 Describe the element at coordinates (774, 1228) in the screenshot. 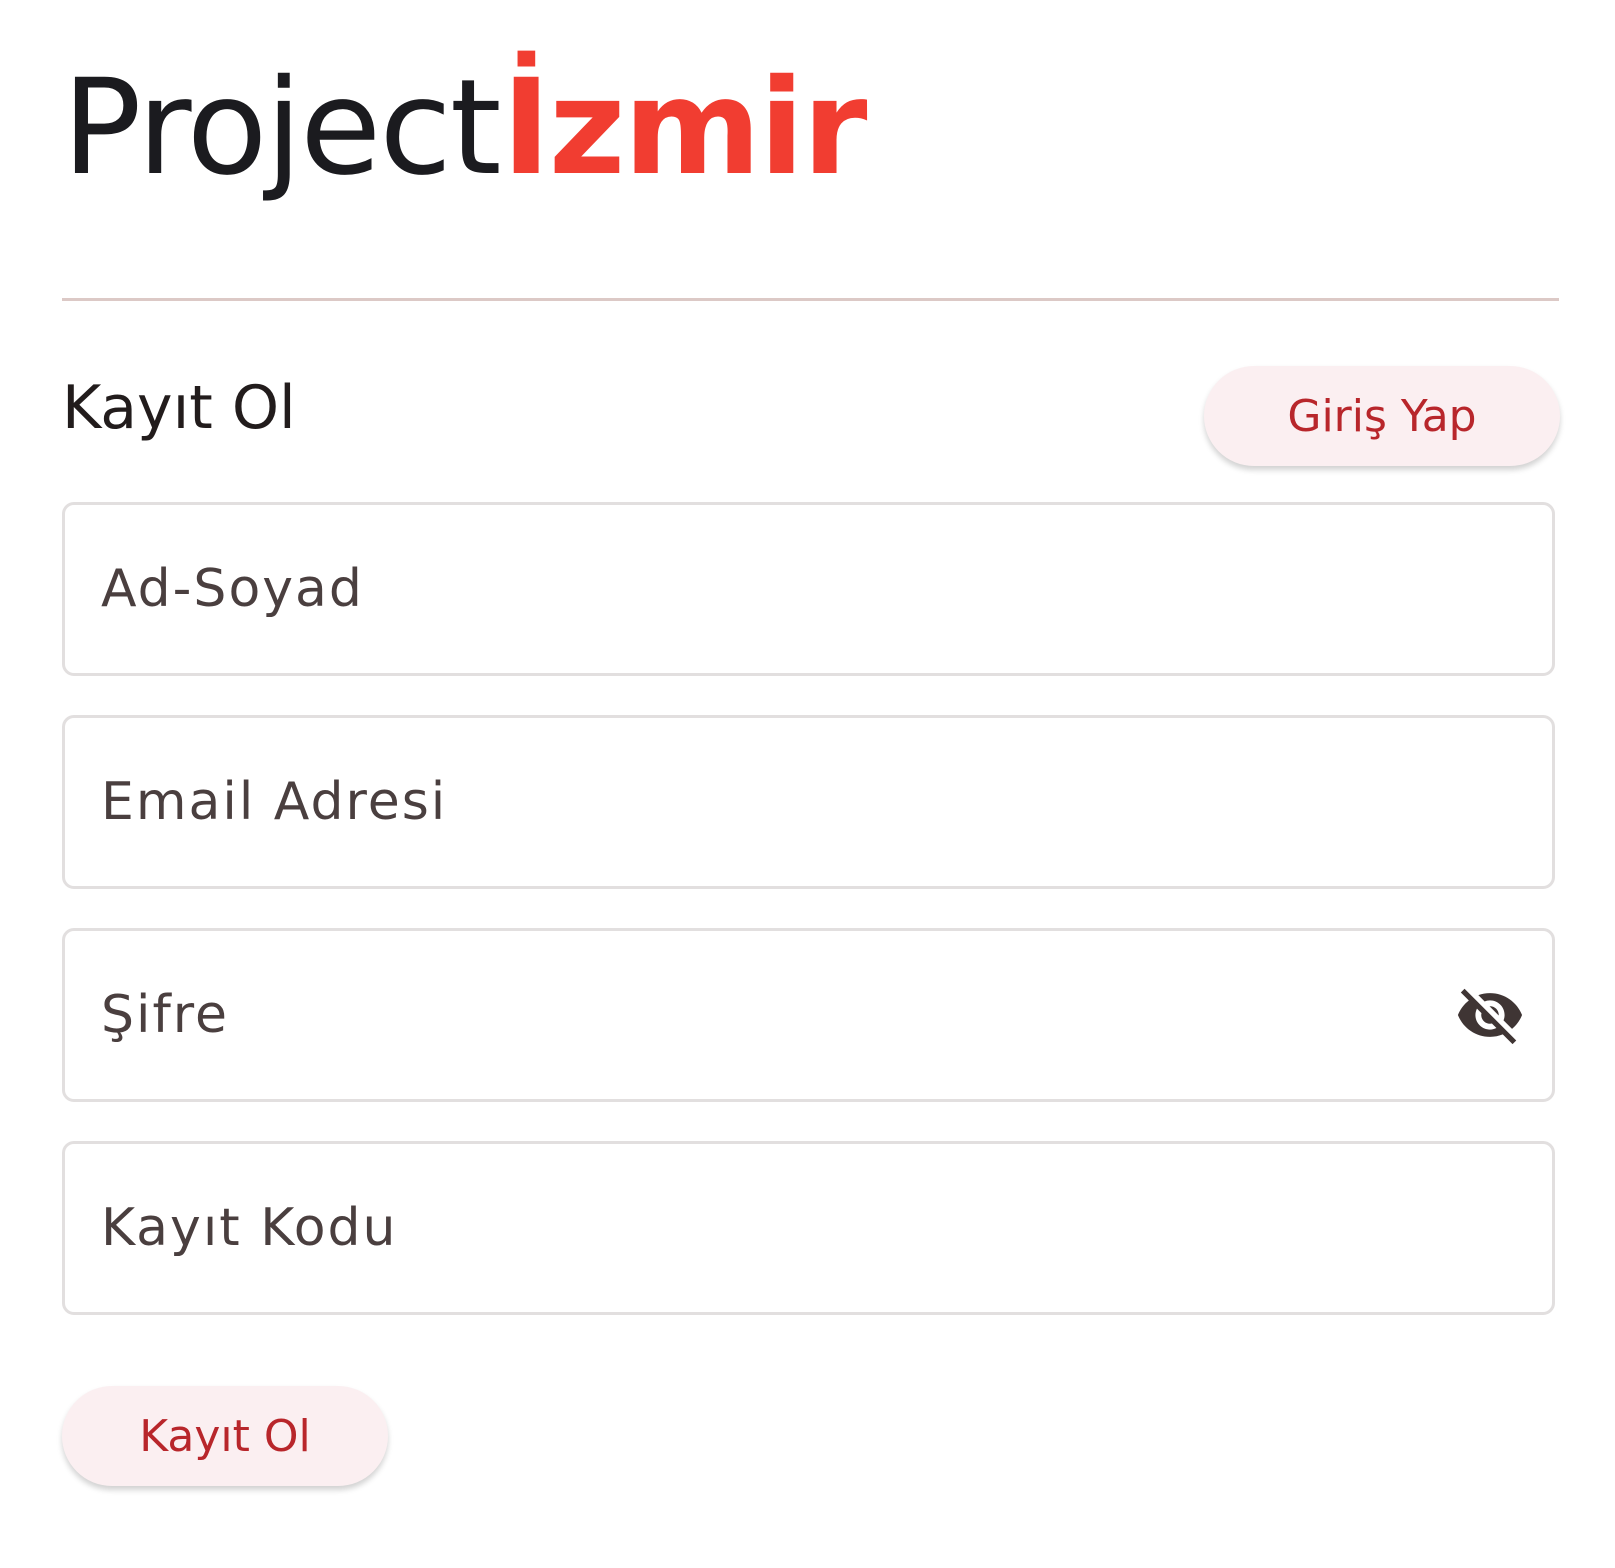

I see `registration-code-input` at that location.